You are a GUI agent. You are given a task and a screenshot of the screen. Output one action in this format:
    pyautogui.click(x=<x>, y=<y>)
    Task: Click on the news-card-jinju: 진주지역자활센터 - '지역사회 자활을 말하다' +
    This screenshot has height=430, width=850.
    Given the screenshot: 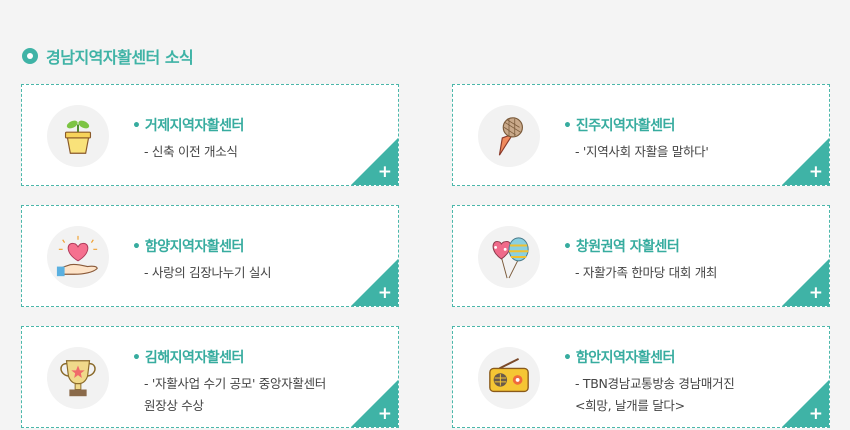 What is the action you would take?
    pyautogui.click(x=641, y=135)
    